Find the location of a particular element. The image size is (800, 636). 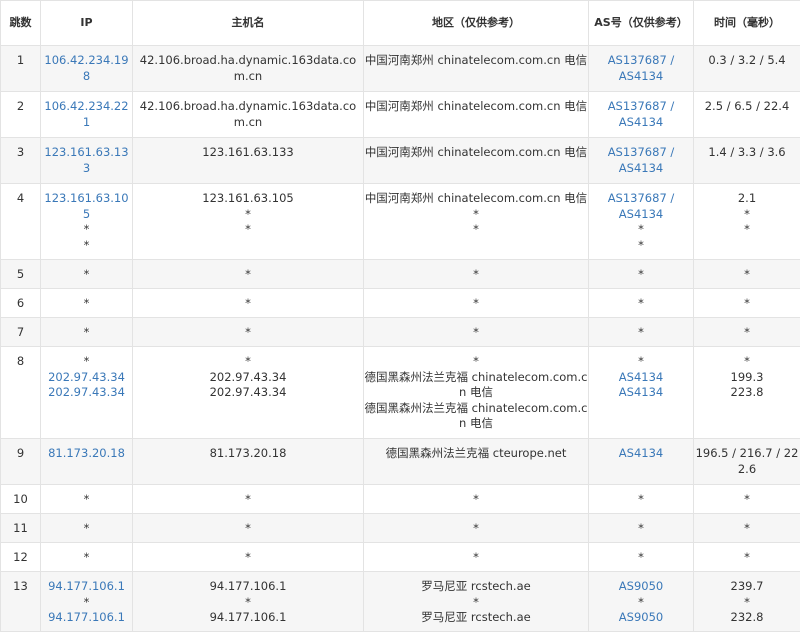

as-cell: AS137687 /AS4134 is located at coordinates (641, 160).